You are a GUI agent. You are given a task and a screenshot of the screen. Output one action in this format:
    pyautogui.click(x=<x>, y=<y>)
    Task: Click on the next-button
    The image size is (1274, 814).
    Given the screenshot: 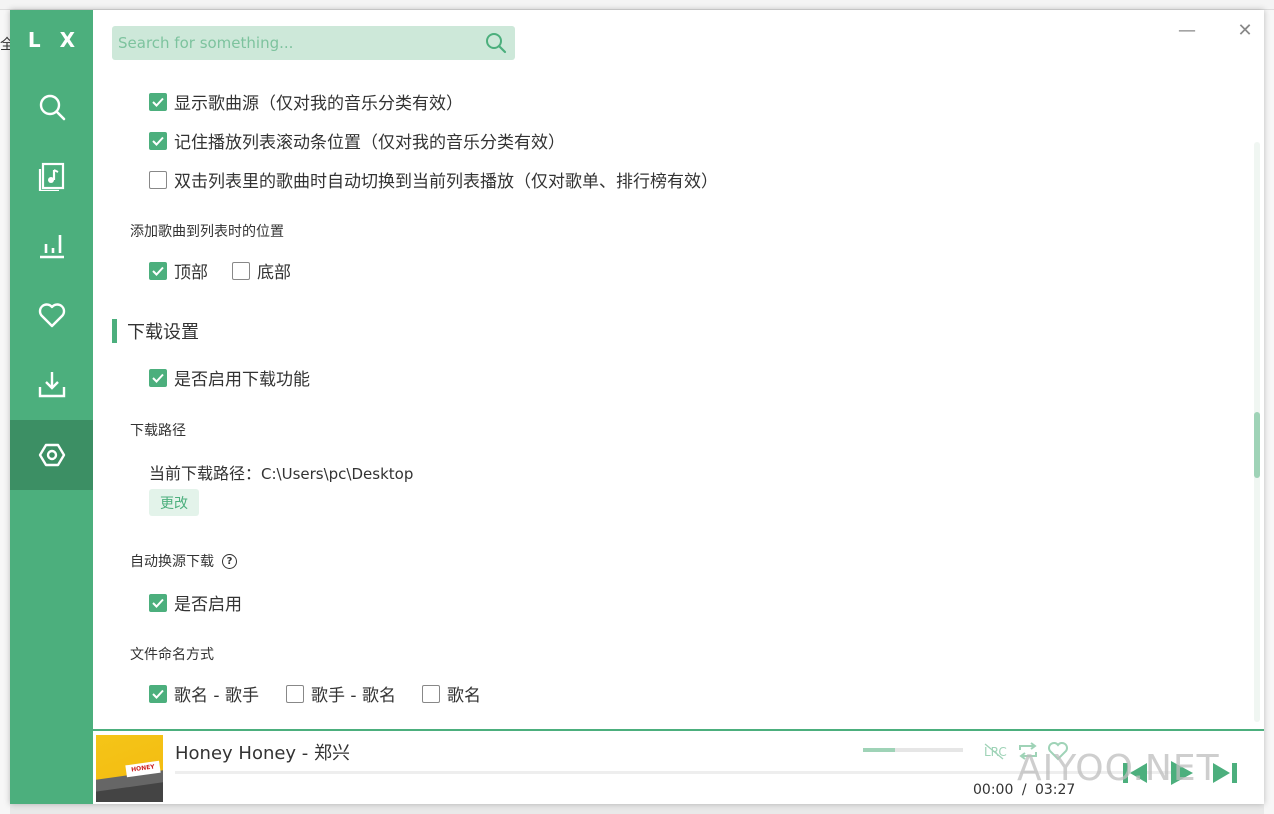 What is the action you would take?
    pyautogui.click(x=1225, y=773)
    